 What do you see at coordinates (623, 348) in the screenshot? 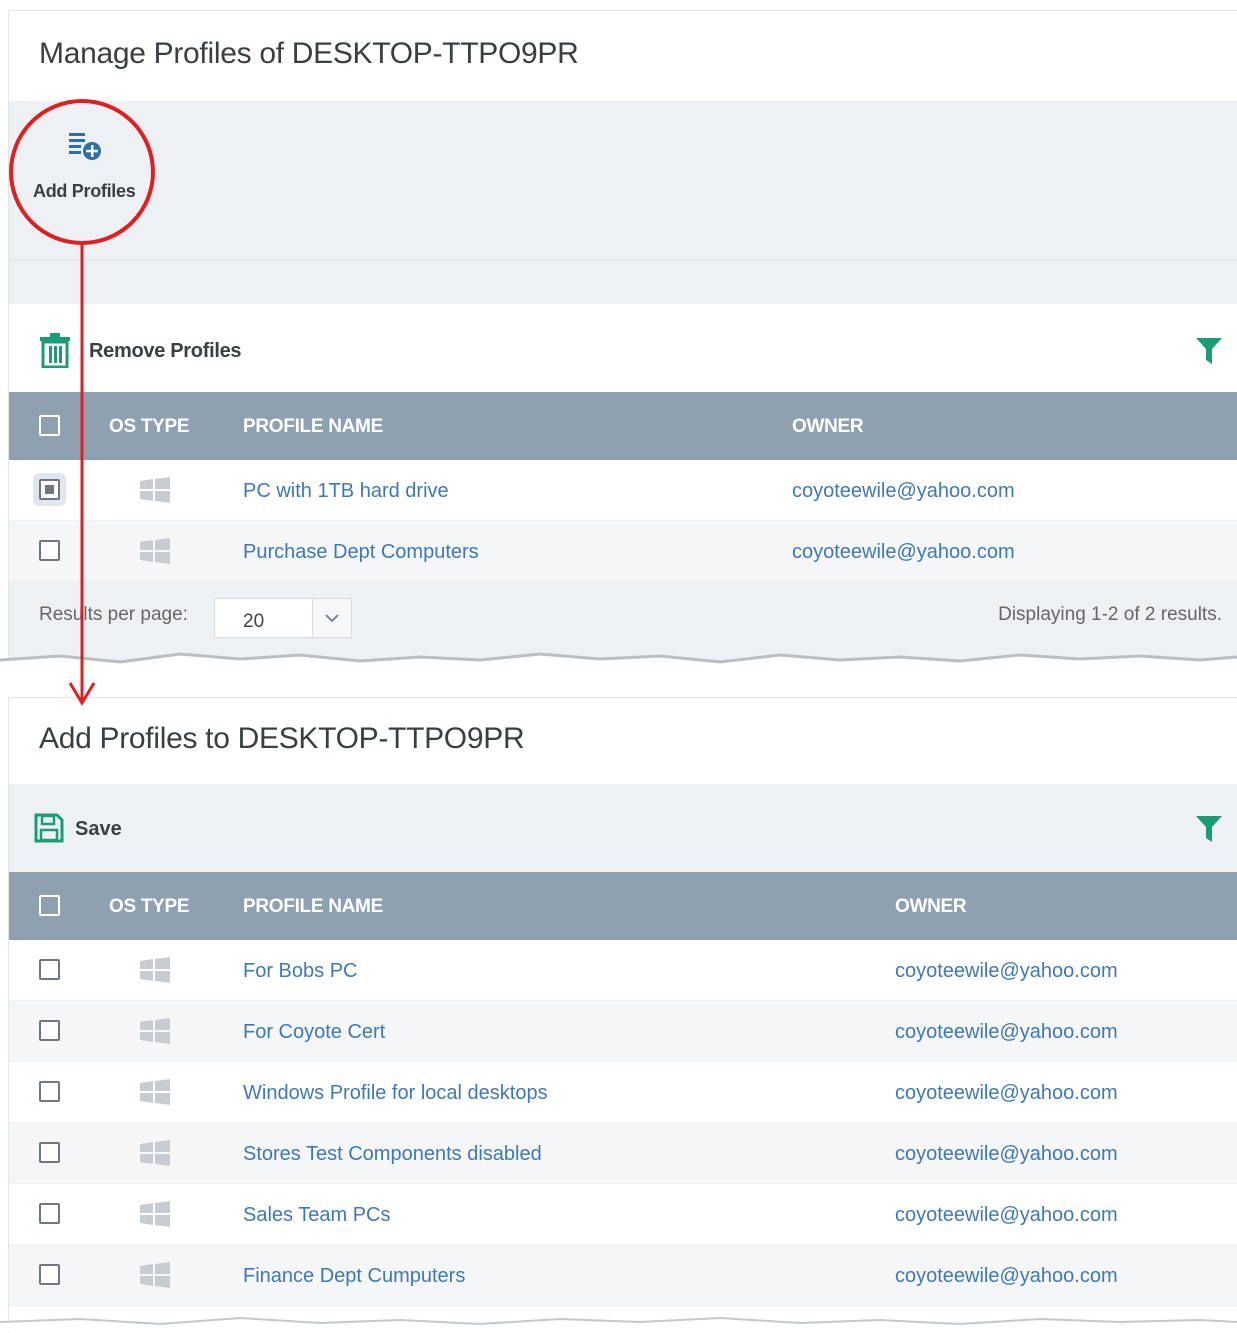
I see `remove-toolbar: Remove Profiles` at bounding box center [623, 348].